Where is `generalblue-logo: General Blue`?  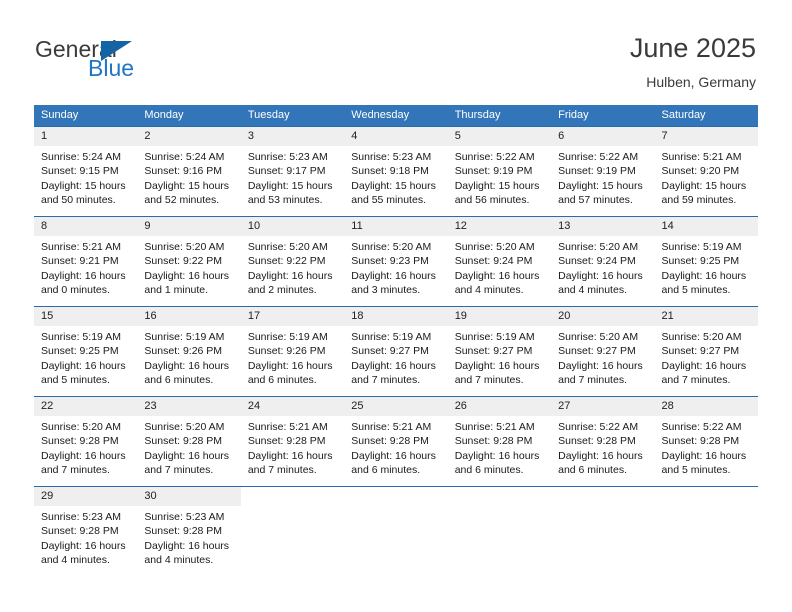 generalblue-logo: General Blue is located at coordinates (125, 61).